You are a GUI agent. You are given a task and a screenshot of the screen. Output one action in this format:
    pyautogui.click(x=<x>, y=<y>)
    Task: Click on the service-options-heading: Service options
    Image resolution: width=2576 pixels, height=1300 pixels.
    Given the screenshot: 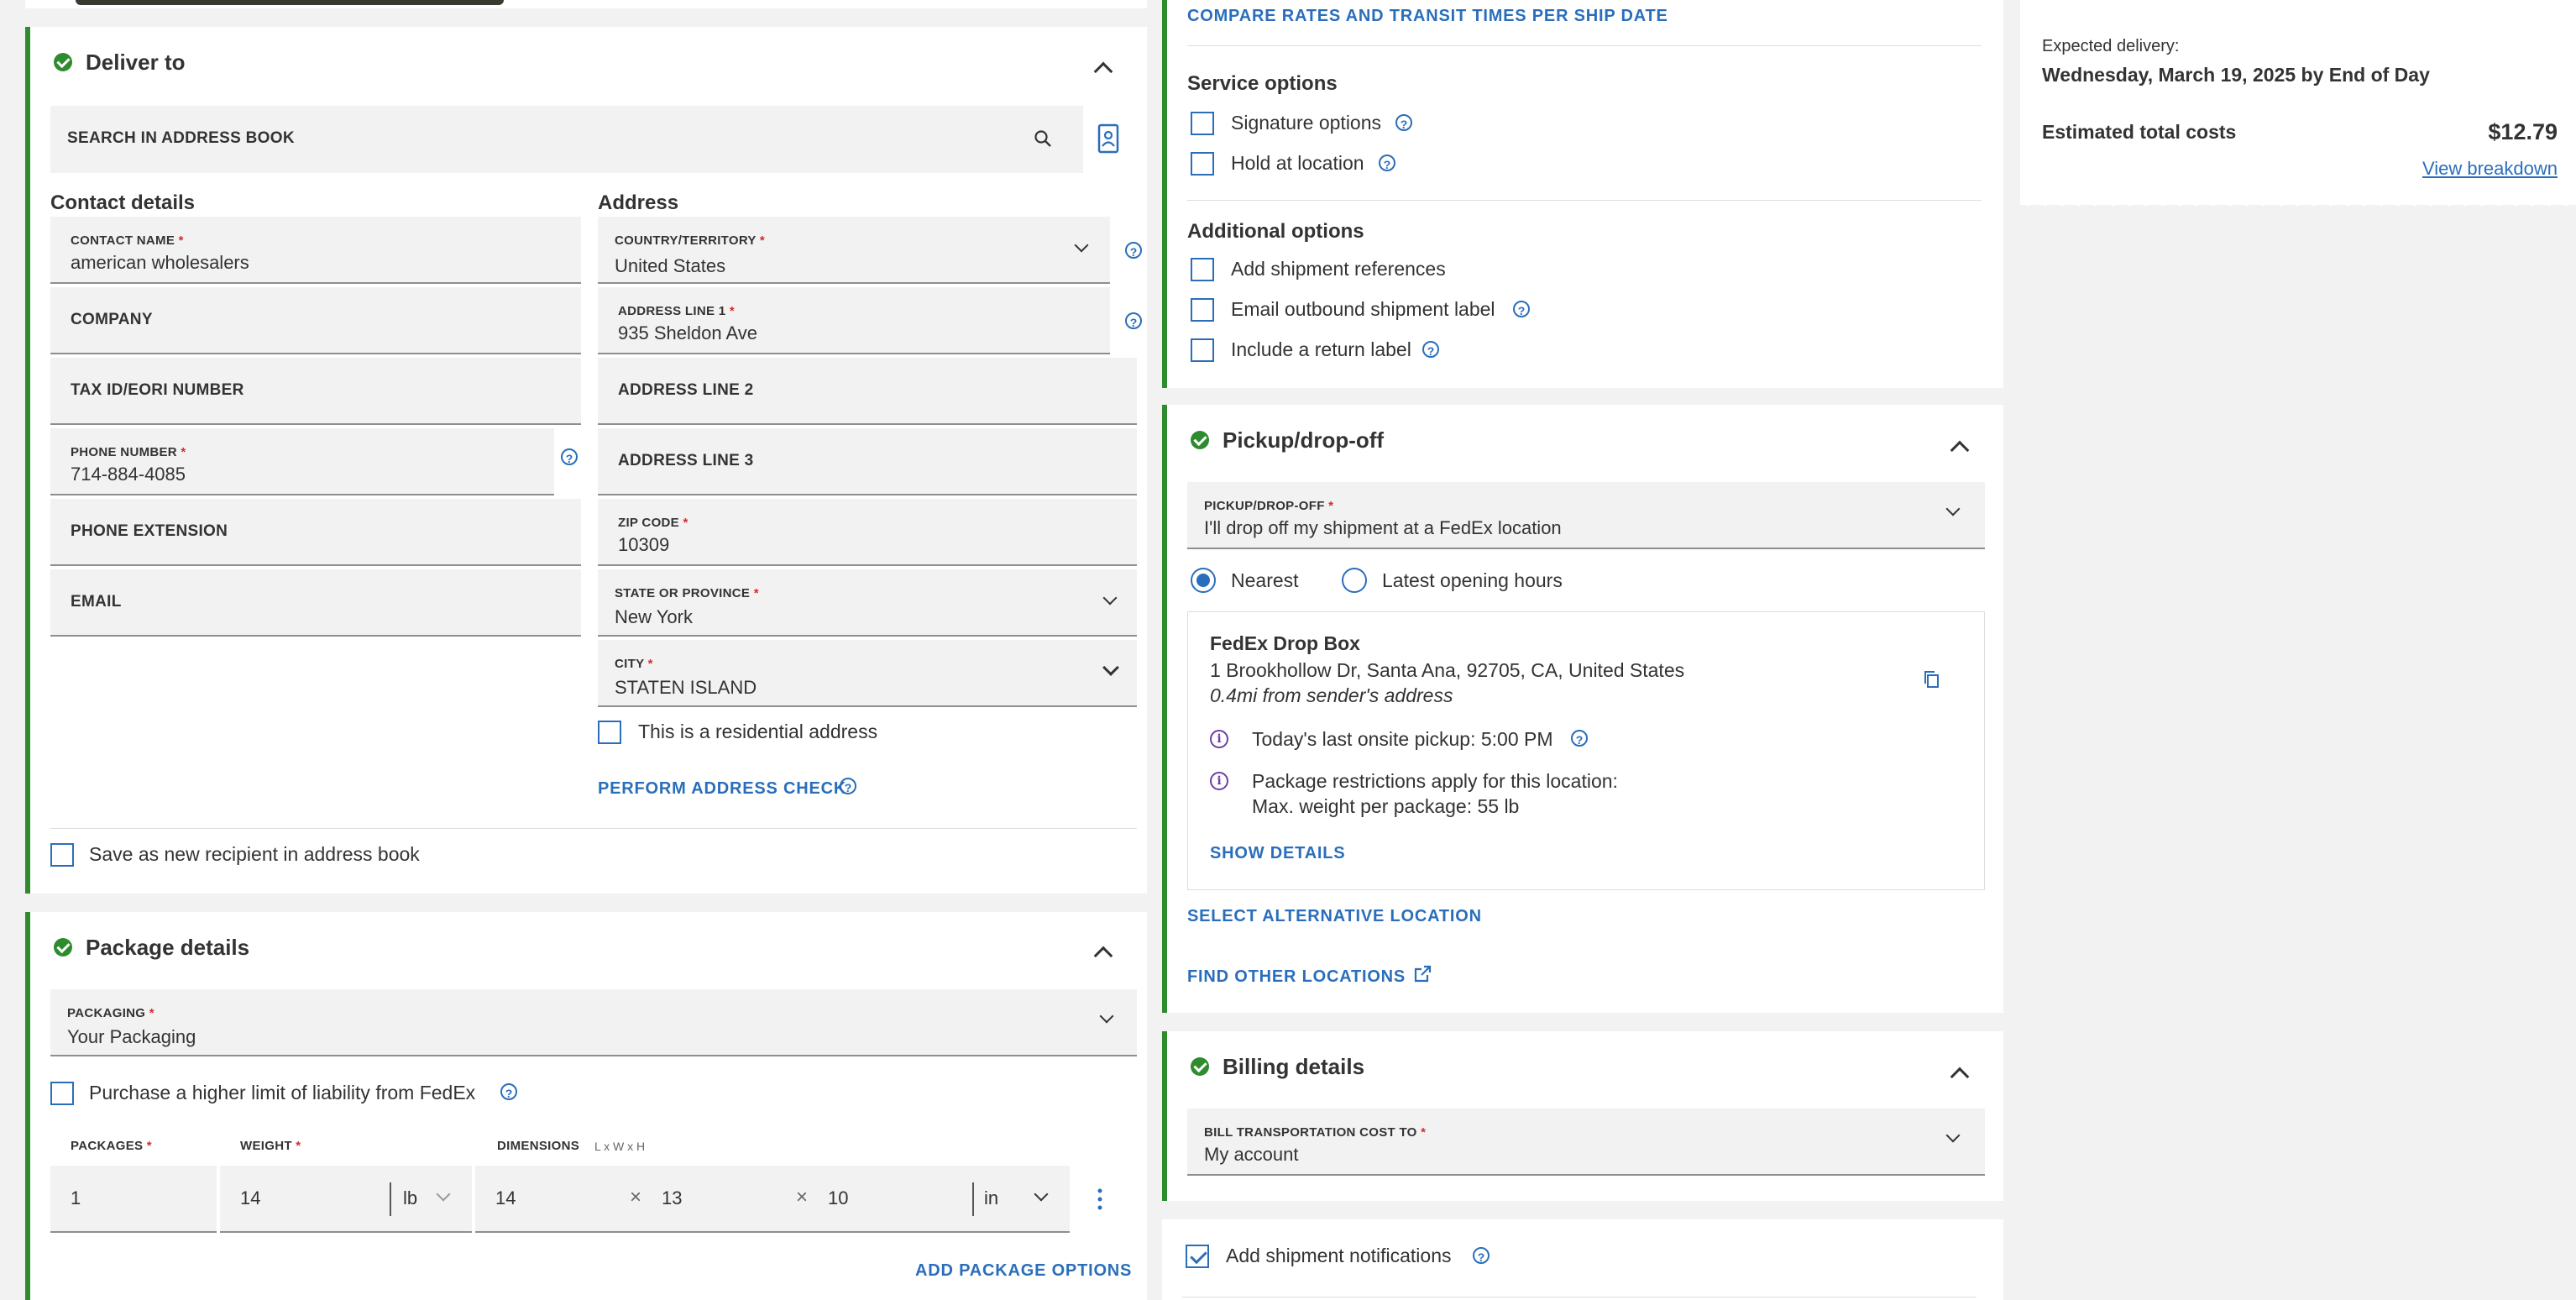 What is the action you would take?
    pyautogui.click(x=1263, y=83)
    